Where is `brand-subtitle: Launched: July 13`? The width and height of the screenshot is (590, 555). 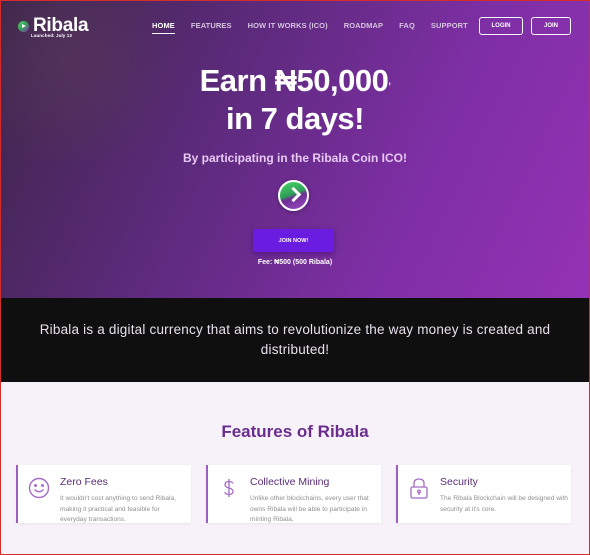
brand-subtitle: Launched: July 13 is located at coordinates (51, 35).